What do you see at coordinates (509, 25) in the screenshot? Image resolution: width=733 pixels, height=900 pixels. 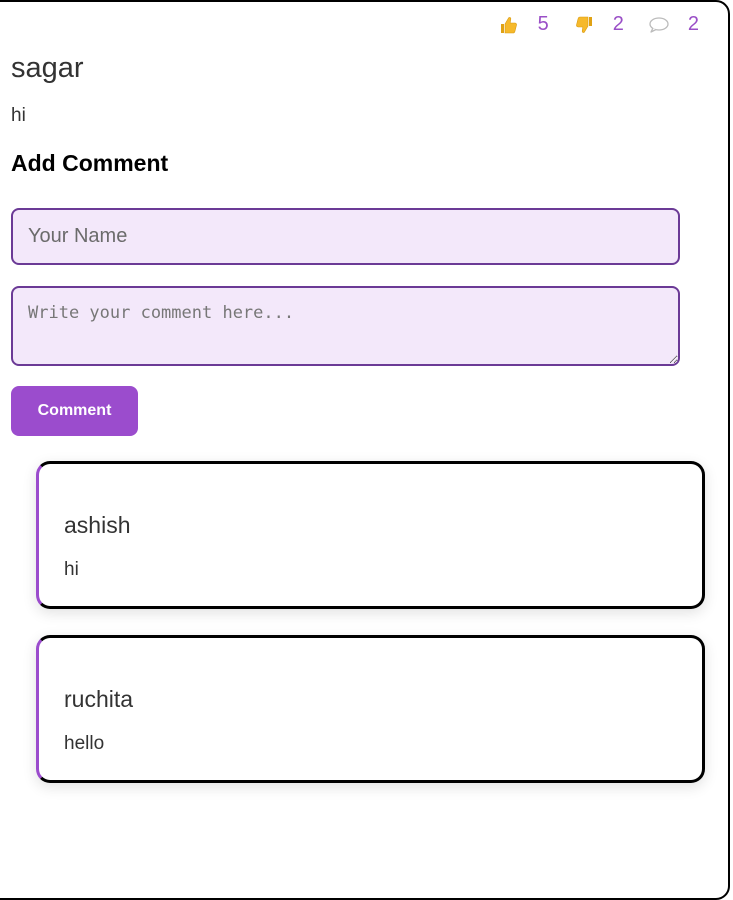 I see `thumbs-up-icon` at bounding box center [509, 25].